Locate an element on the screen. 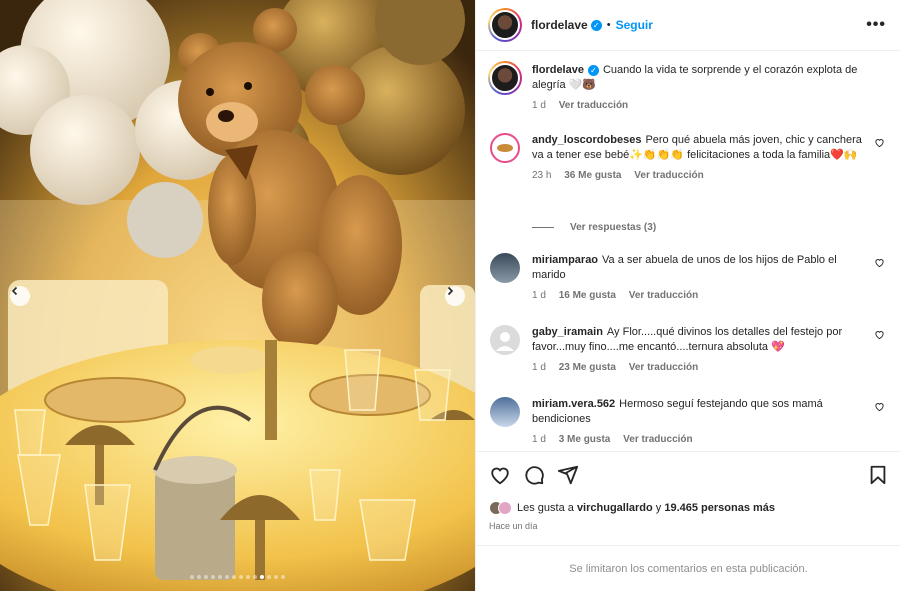 This screenshot has width=900, height=591. comment-meta: 1 d 23 Me gusta Ver traducción is located at coordinates (708, 367).